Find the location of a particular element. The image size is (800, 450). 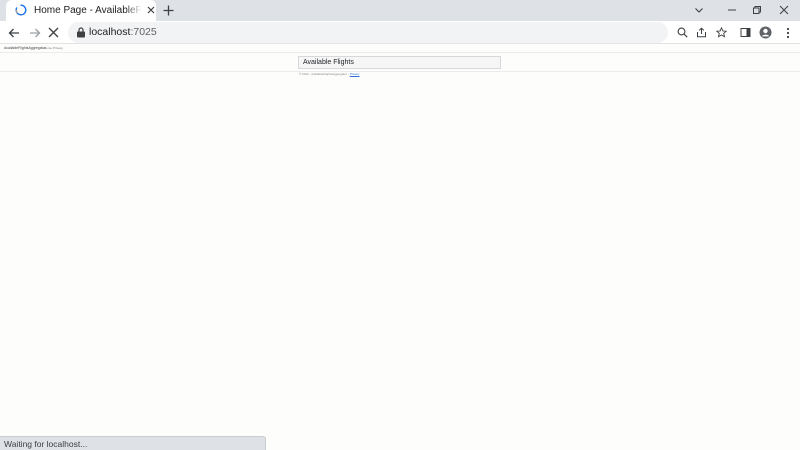

browser-toolbar: localhost:7025 is located at coordinates (400, 32).